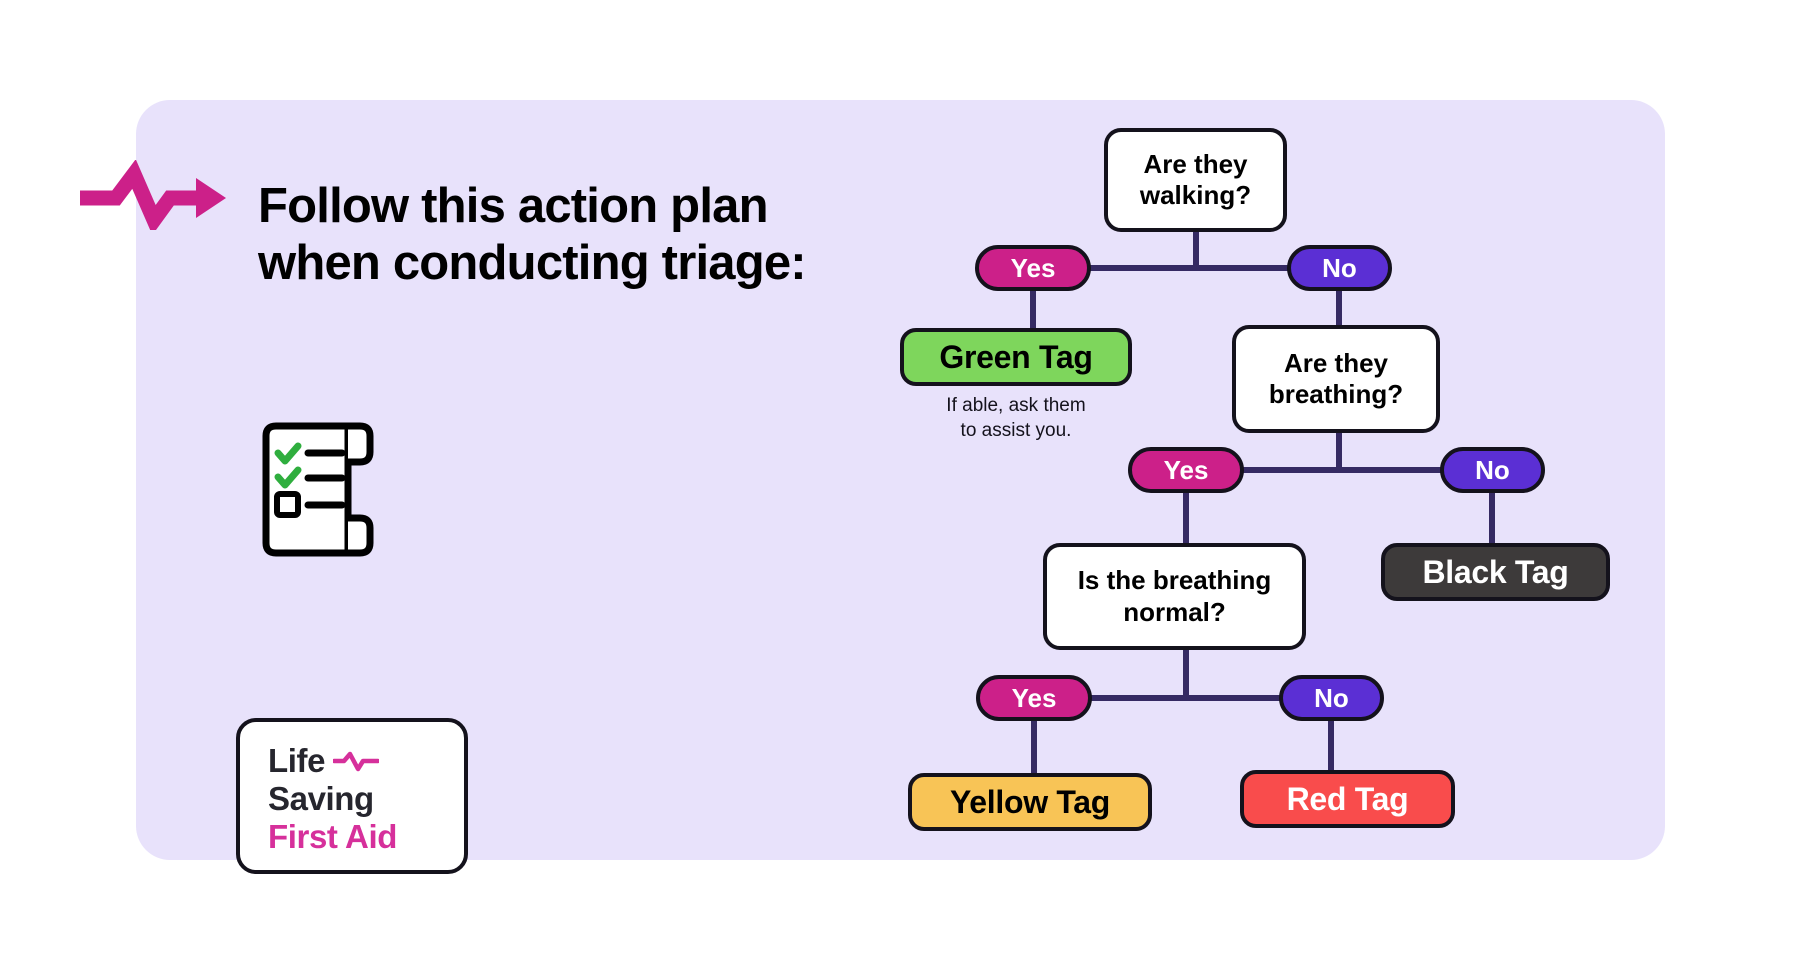  I want to click on question-label: Are they walking?, so click(1195, 179).